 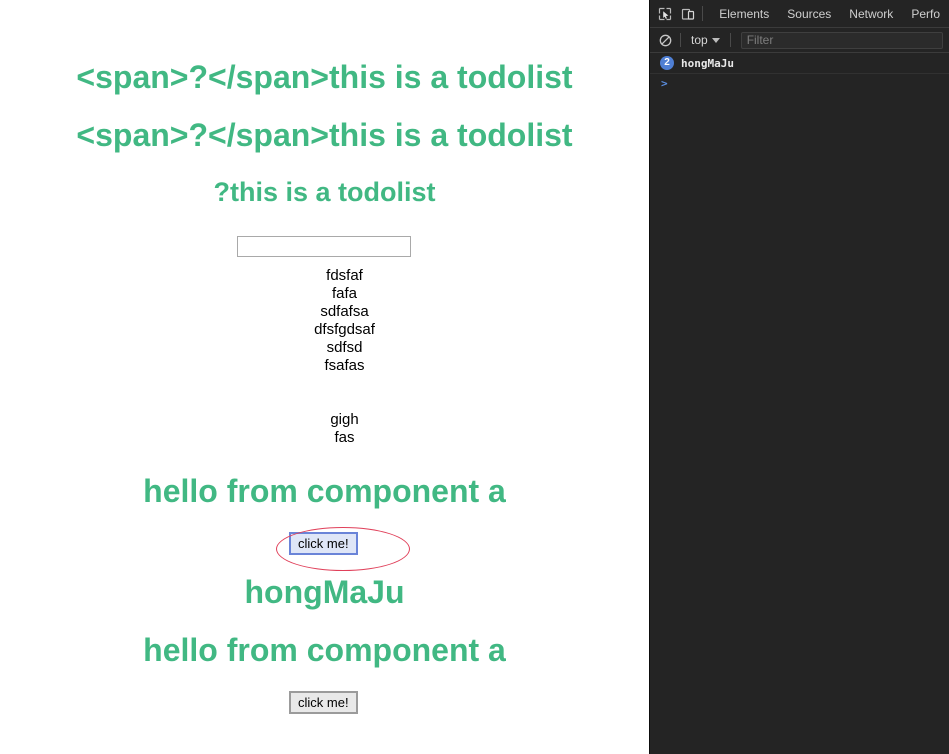 I want to click on console-message-row: 2 hongMaJu, so click(x=799, y=63).